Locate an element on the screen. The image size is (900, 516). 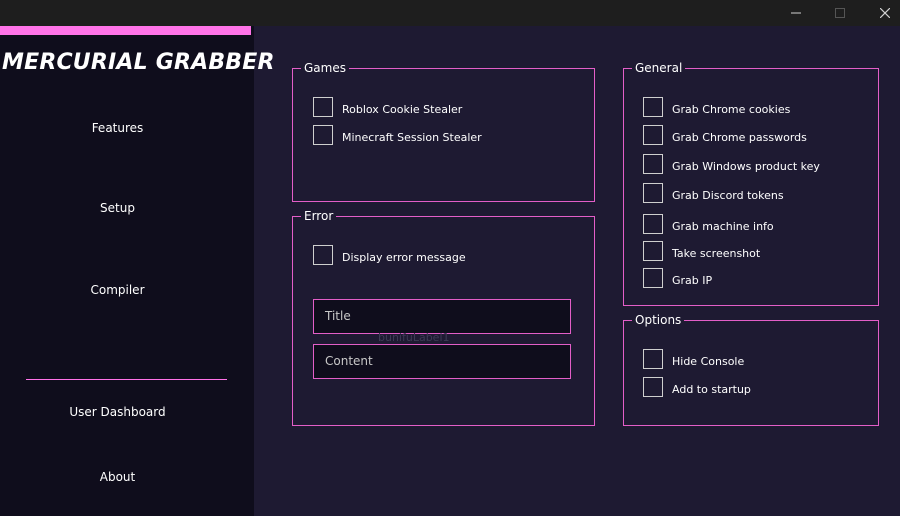
general-group-title: General is located at coordinates (659, 68).